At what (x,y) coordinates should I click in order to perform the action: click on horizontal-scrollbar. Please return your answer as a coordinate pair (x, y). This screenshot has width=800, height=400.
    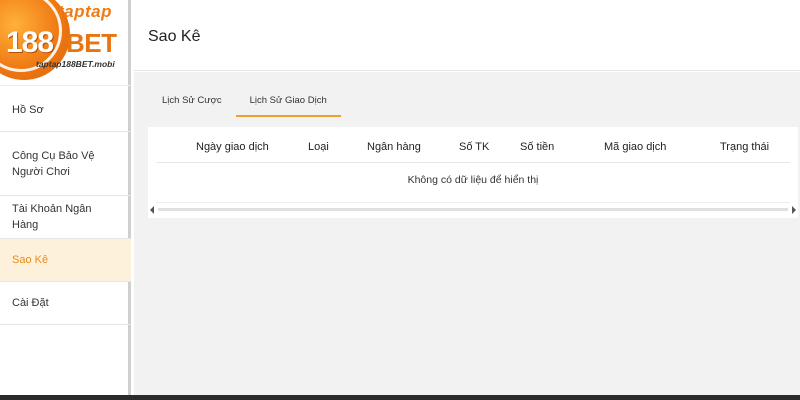
    Looking at the image, I should click on (473, 209).